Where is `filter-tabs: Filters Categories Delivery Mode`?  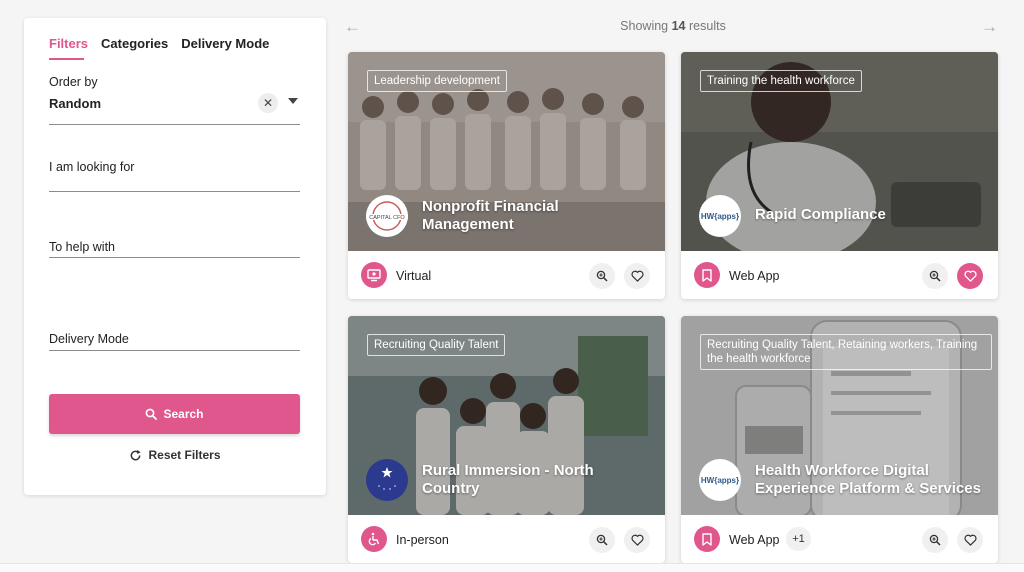
filter-tabs: Filters Categories Delivery Mode is located at coordinates (159, 43).